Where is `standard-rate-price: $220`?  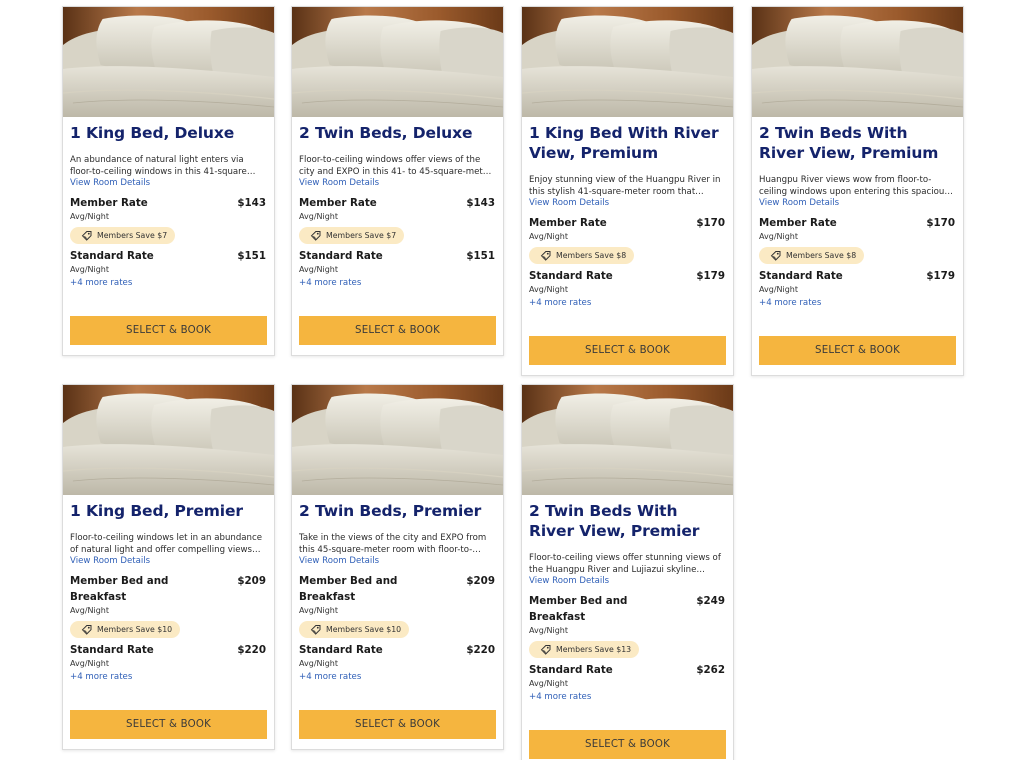
standard-rate-price: $220 is located at coordinates (251, 650).